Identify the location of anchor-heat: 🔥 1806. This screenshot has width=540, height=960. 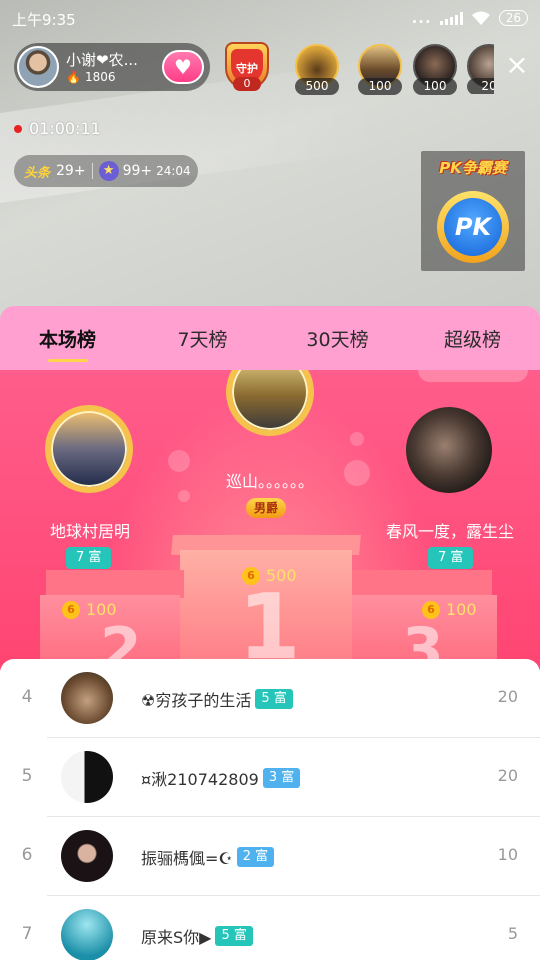
(91, 77).